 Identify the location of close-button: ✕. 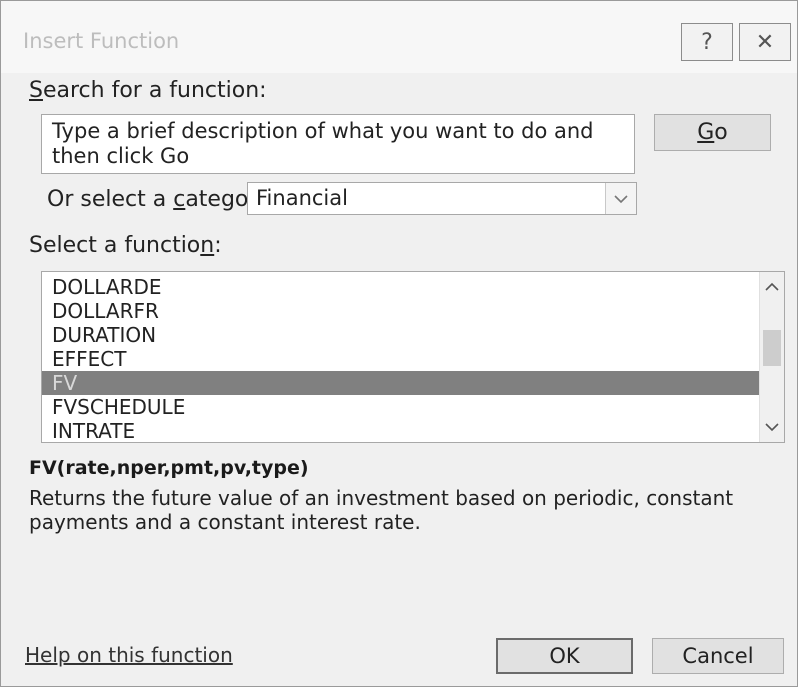
(765, 42).